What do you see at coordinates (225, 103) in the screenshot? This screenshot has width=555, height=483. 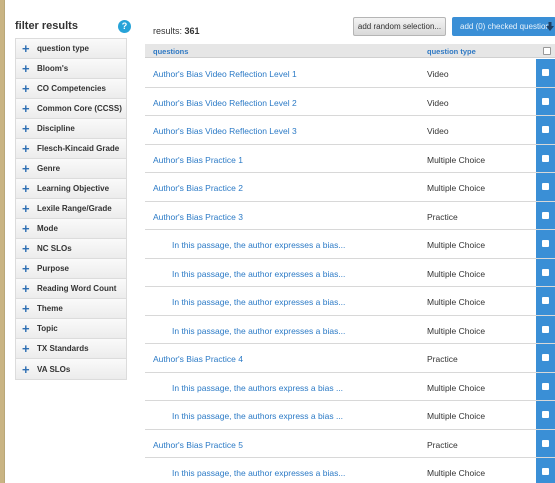 I see `question-link: Author's Bias Video Reflection Level 2` at bounding box center [225, 103].